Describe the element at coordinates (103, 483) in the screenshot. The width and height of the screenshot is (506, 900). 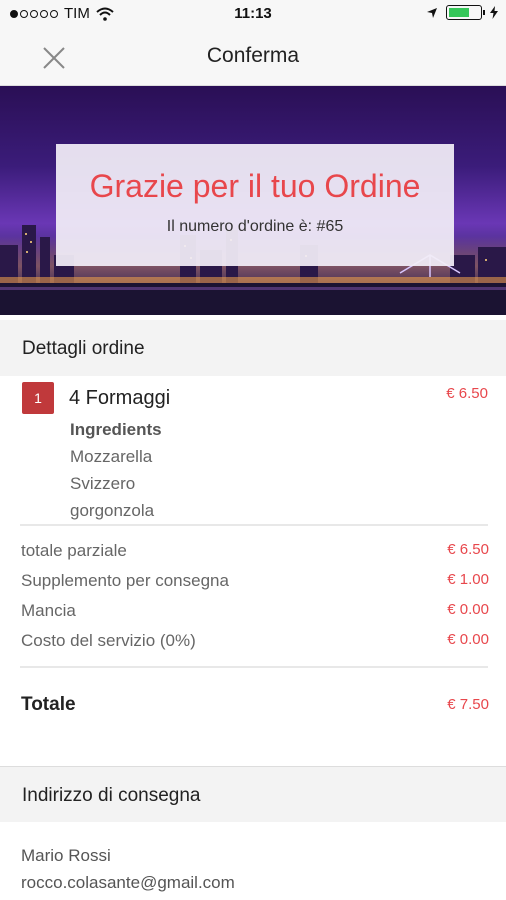
I see `ingredient-item: Svizzero` at that location.